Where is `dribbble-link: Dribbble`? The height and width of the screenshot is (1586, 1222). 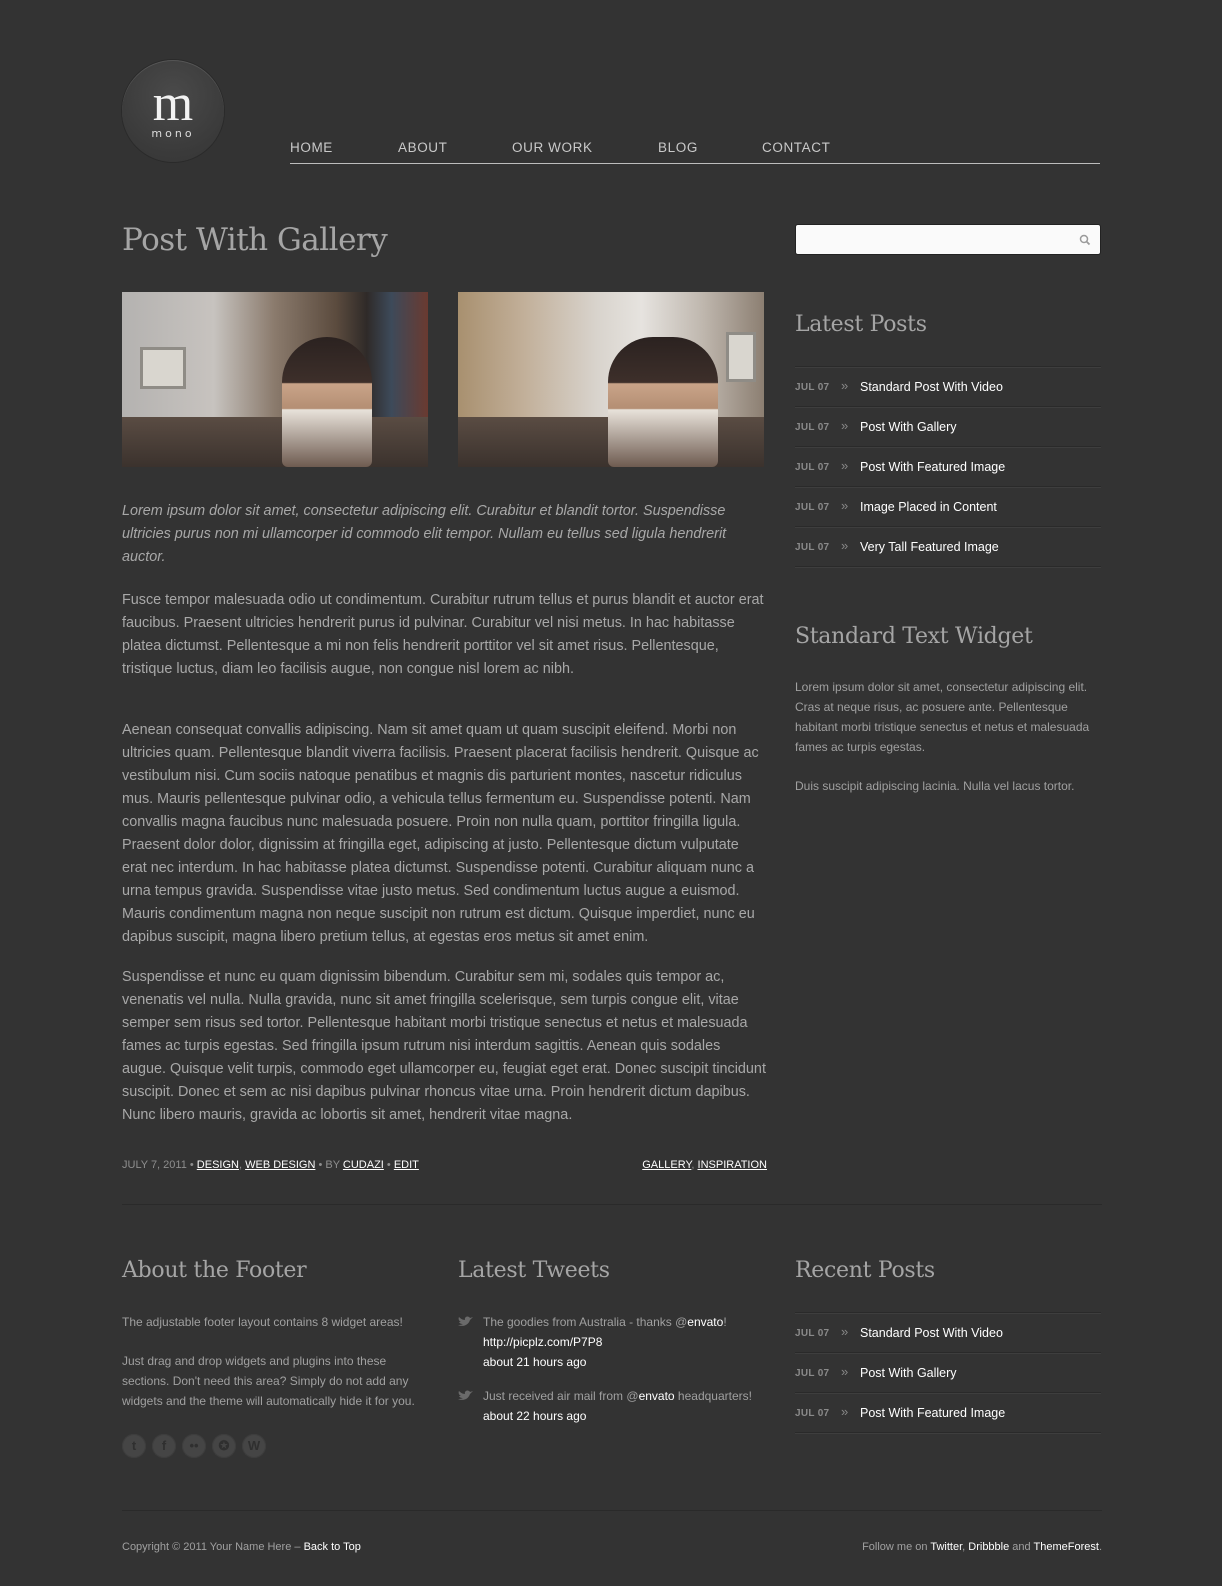 dribbble-link: Dribbble is located at coordinates (988, 1547).